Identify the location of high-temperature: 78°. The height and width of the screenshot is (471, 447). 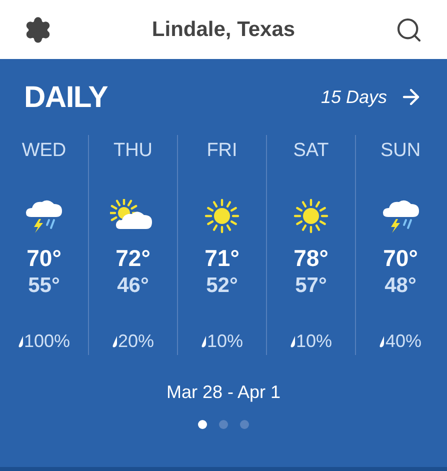
(311, 258).